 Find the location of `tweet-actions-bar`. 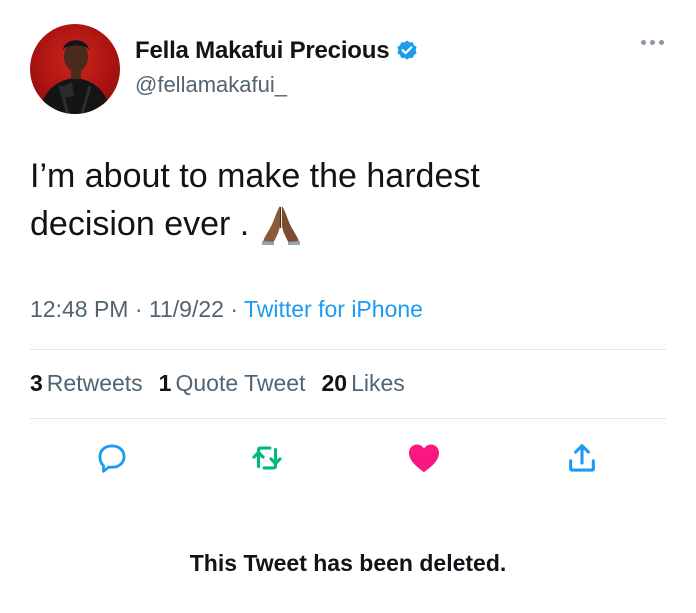

tweet-actions-bar is located at coordinates (348, 460).